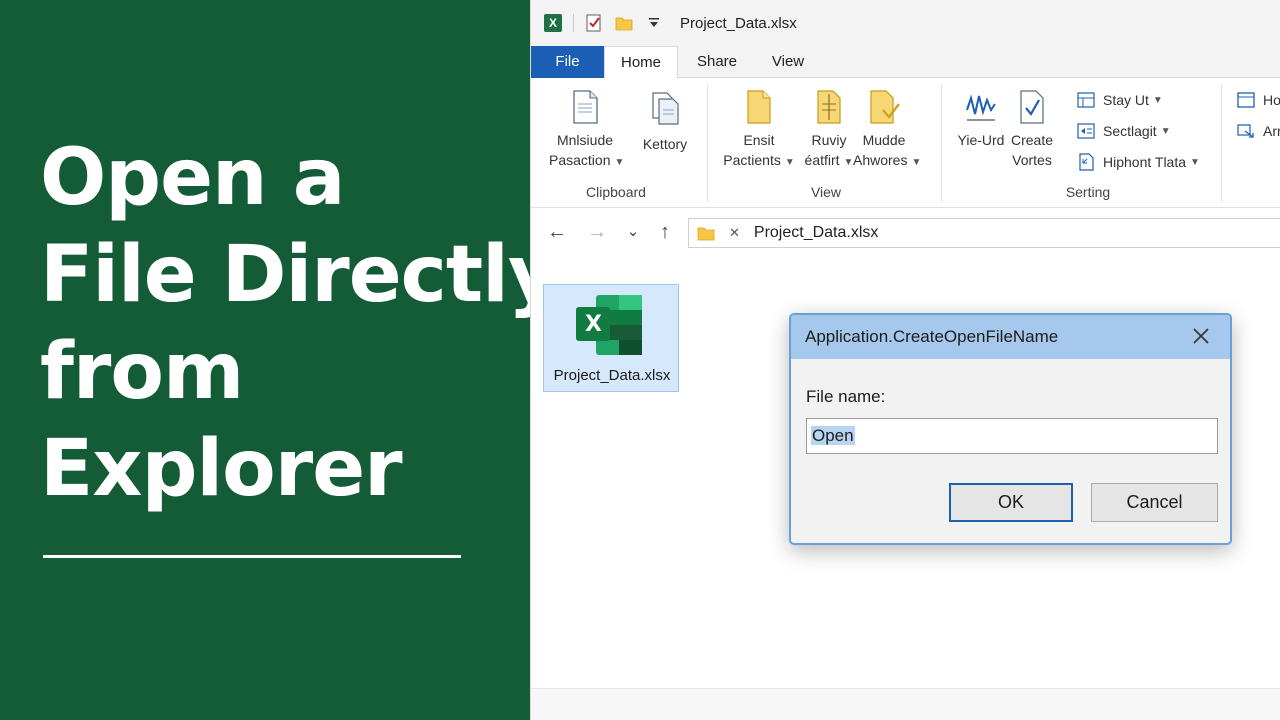 The height and width of the screenshot is (720, 1280). I want to click on ribbon-label: Mnlsiude, so click(585, 140).